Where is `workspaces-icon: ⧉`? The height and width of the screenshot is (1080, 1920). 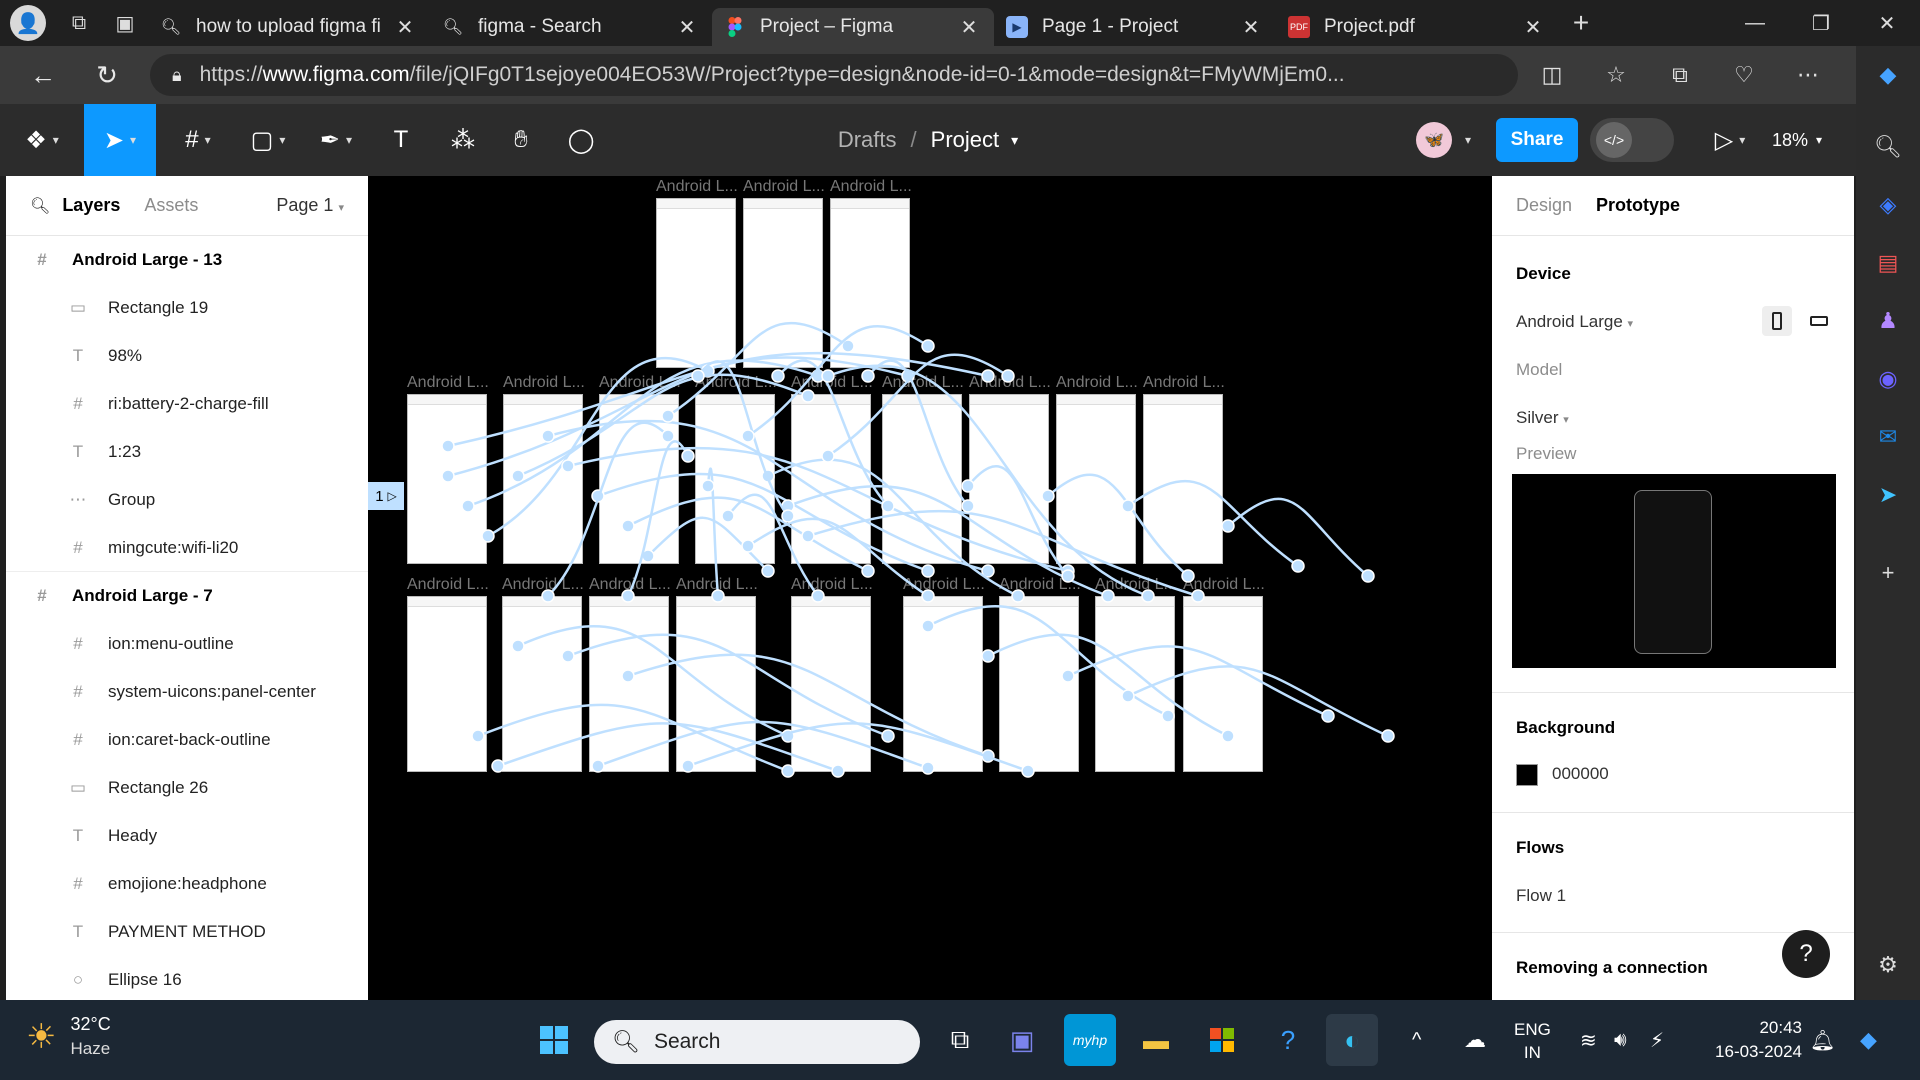 workspaces-icon: ⧉ is located at coordinates (79, 23).